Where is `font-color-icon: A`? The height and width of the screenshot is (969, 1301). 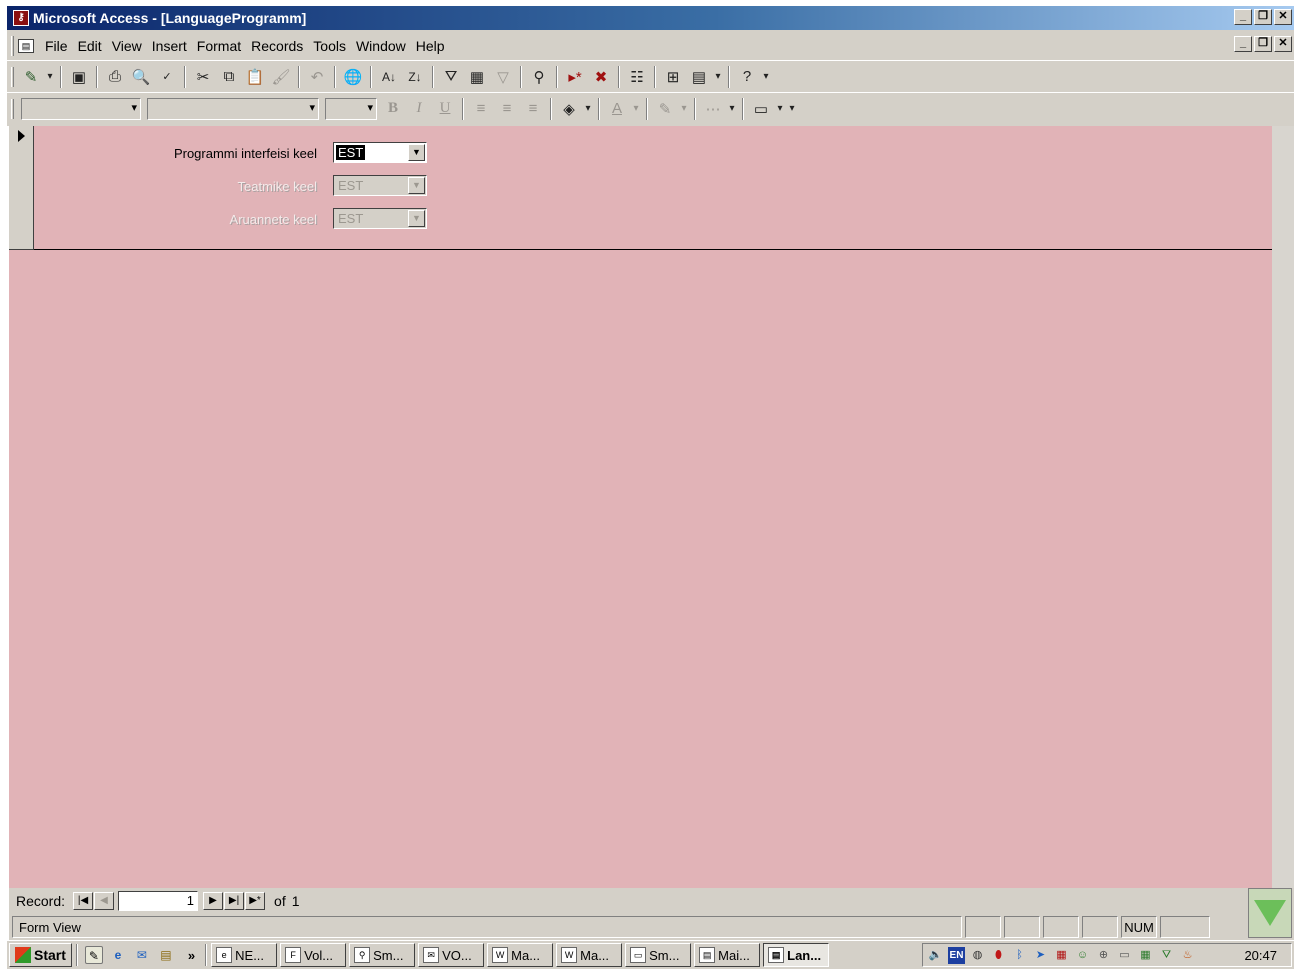 font-color-icon: A is located at coordinates (617, 109).